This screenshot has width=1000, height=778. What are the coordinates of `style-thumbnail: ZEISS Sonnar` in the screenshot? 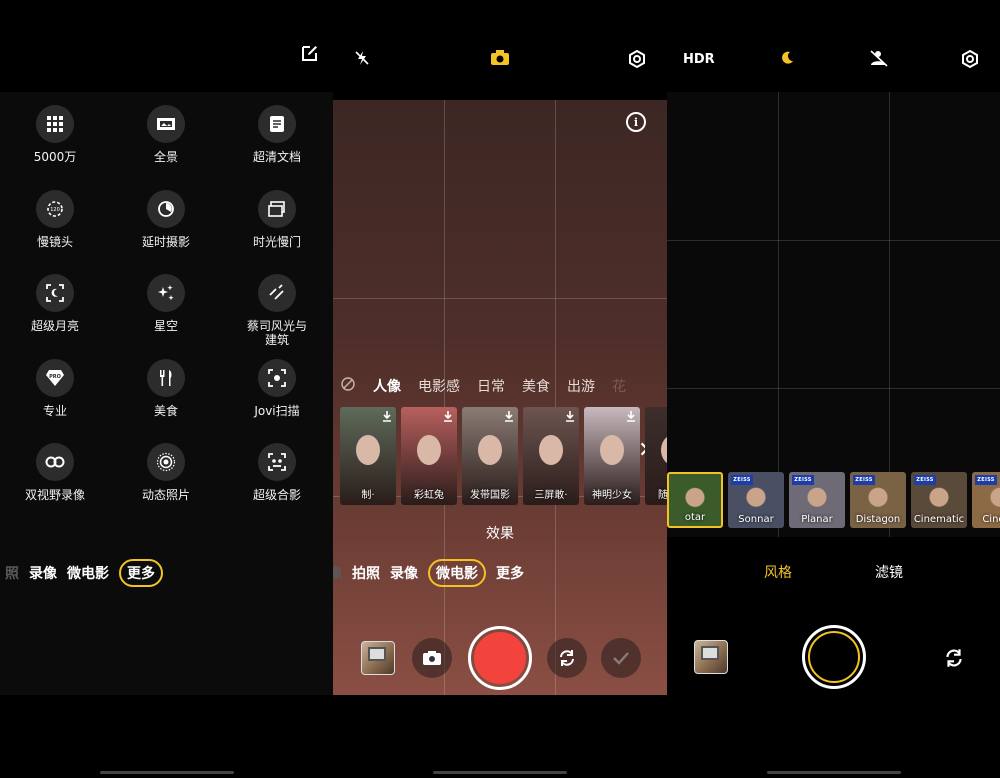 It's located at (756, 500).